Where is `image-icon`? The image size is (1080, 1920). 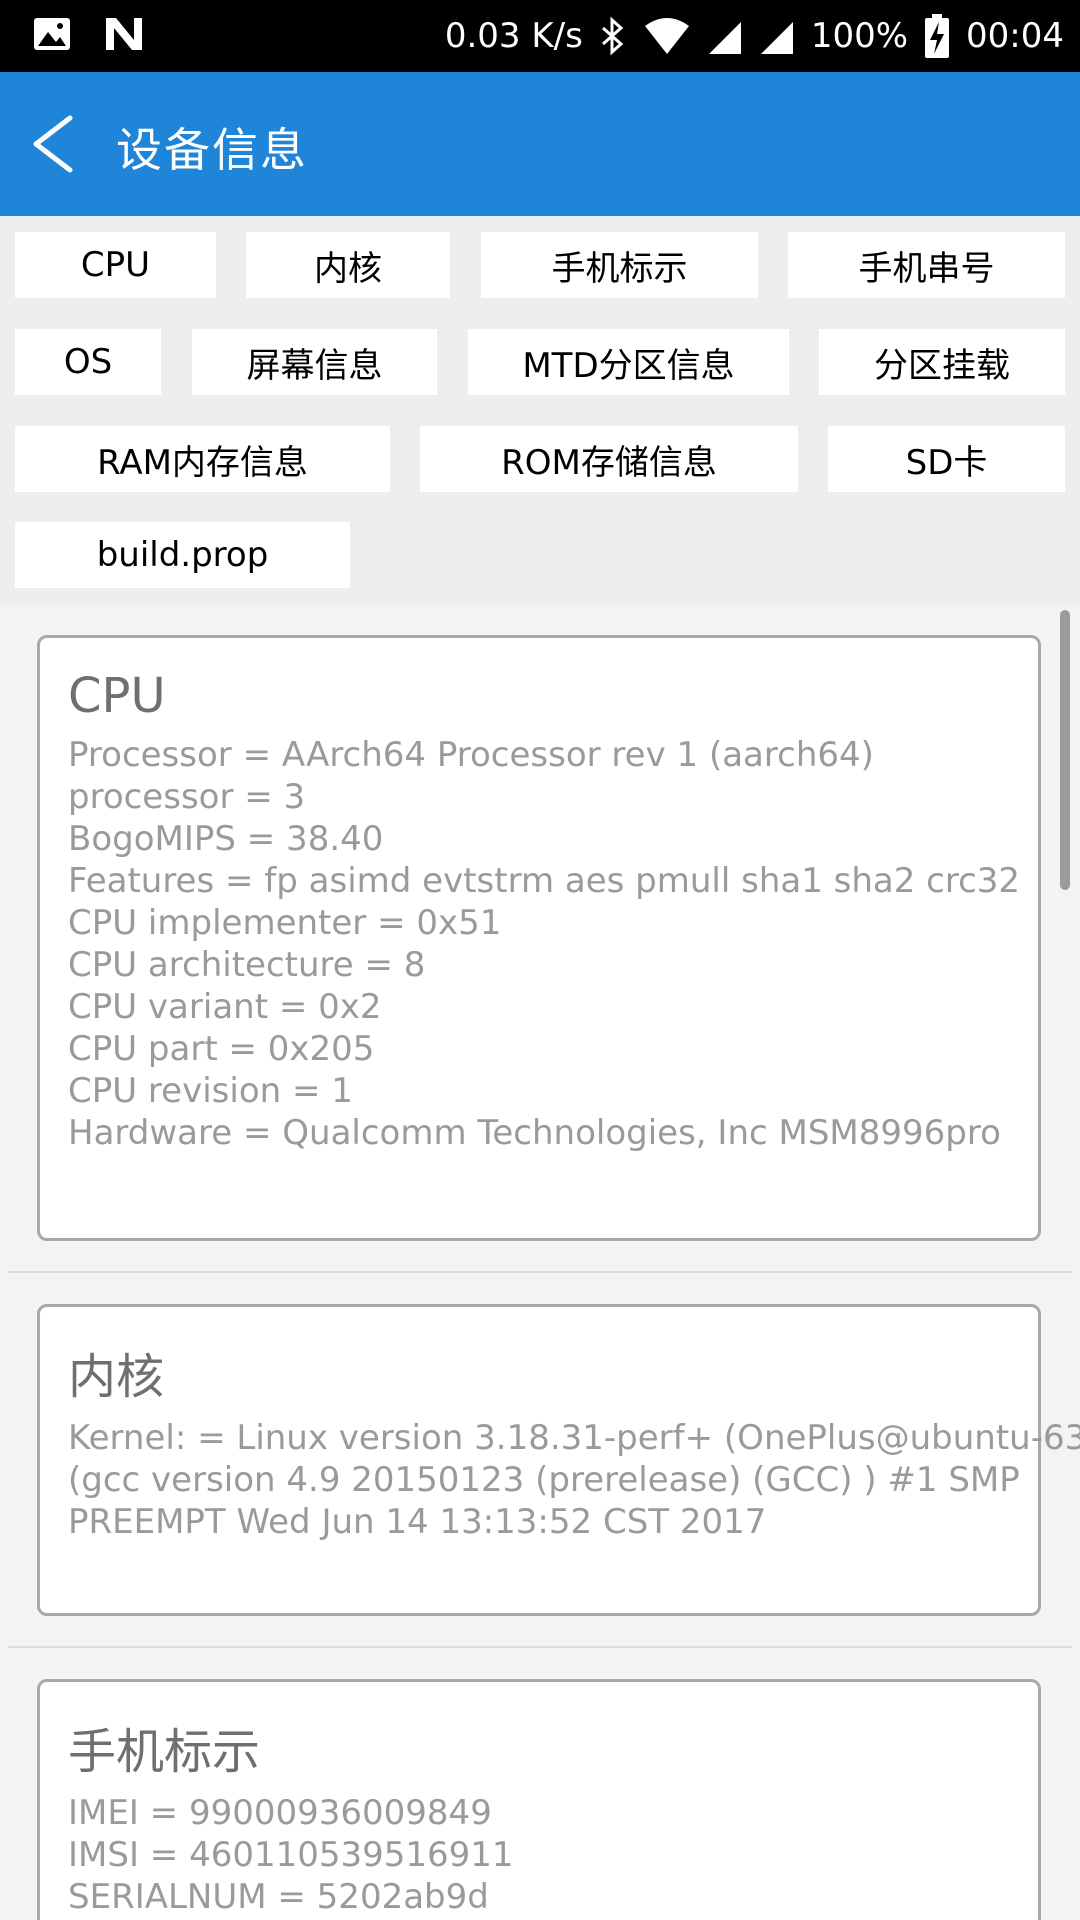
image-icon is located at coordinates (52, 34).